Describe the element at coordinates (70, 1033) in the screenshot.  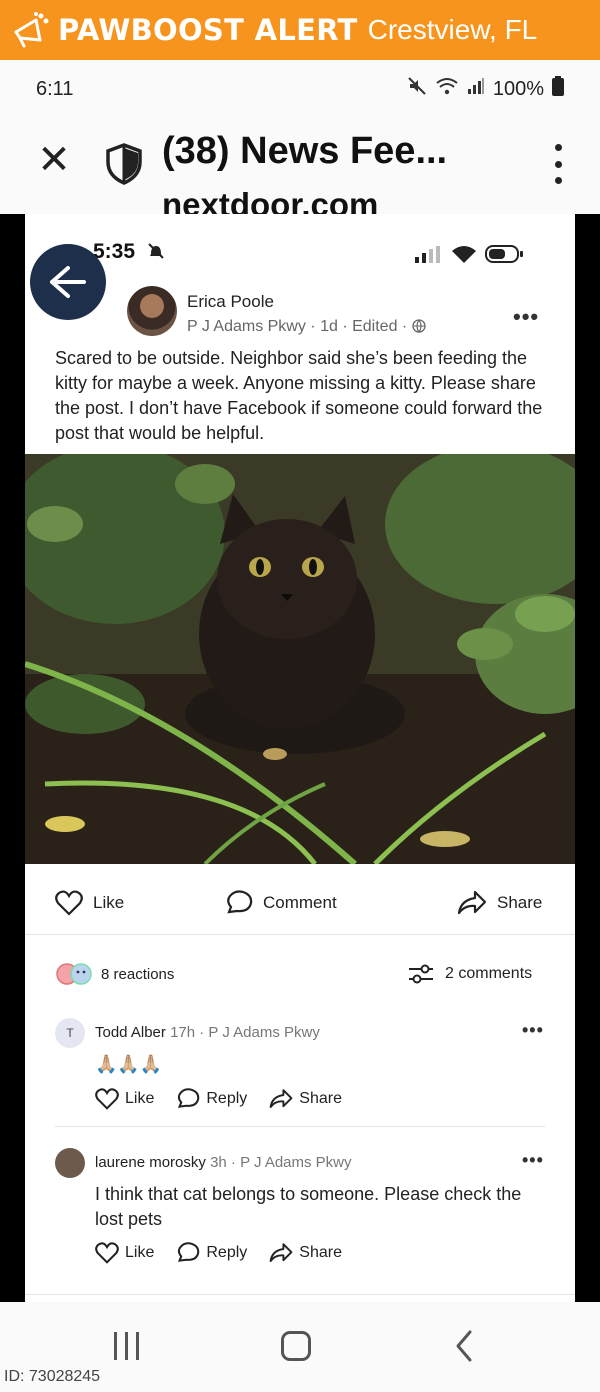
I see `commenter-avatar: T` at that location.